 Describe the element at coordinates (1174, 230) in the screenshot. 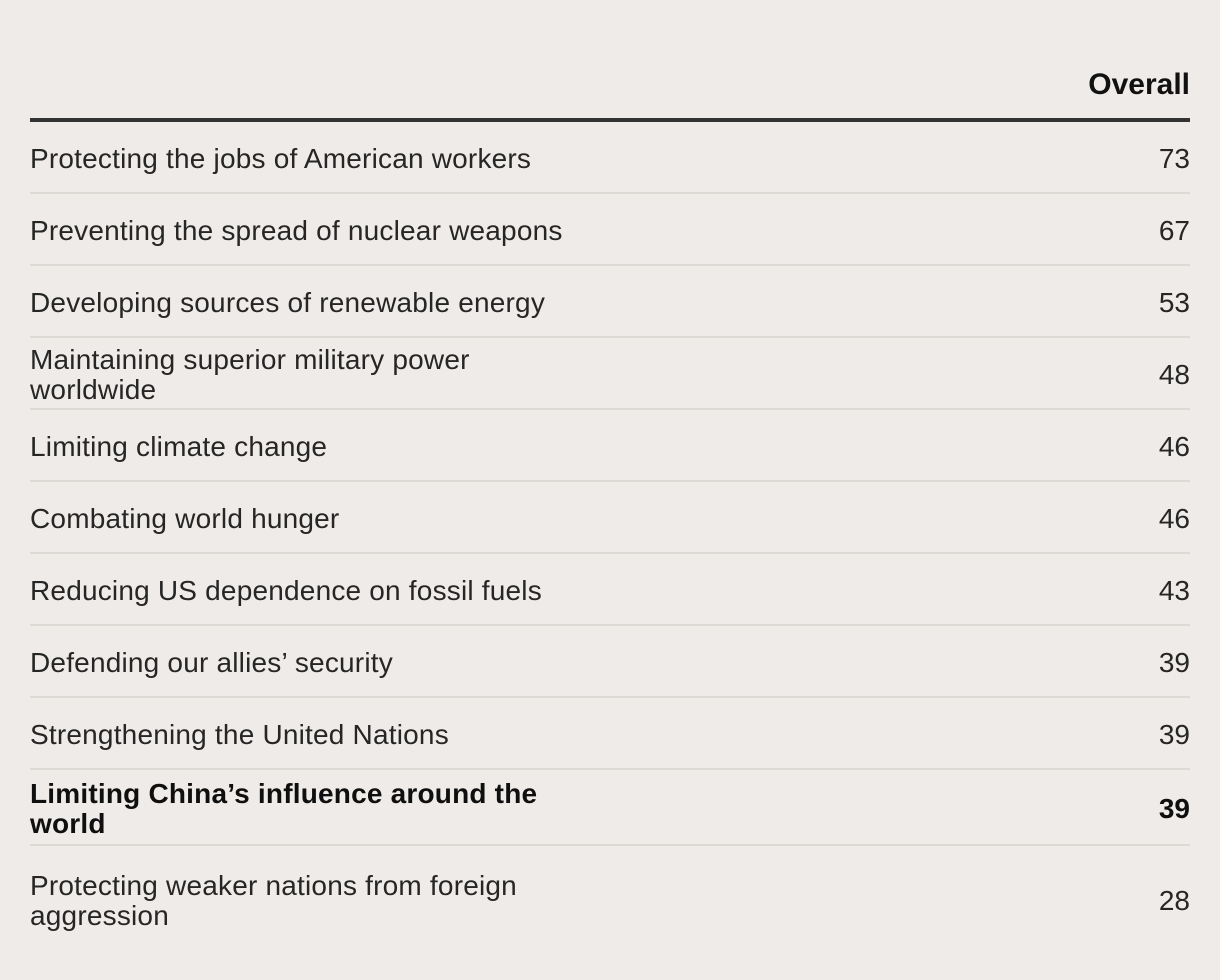

I see `row-value: 67` at that location.